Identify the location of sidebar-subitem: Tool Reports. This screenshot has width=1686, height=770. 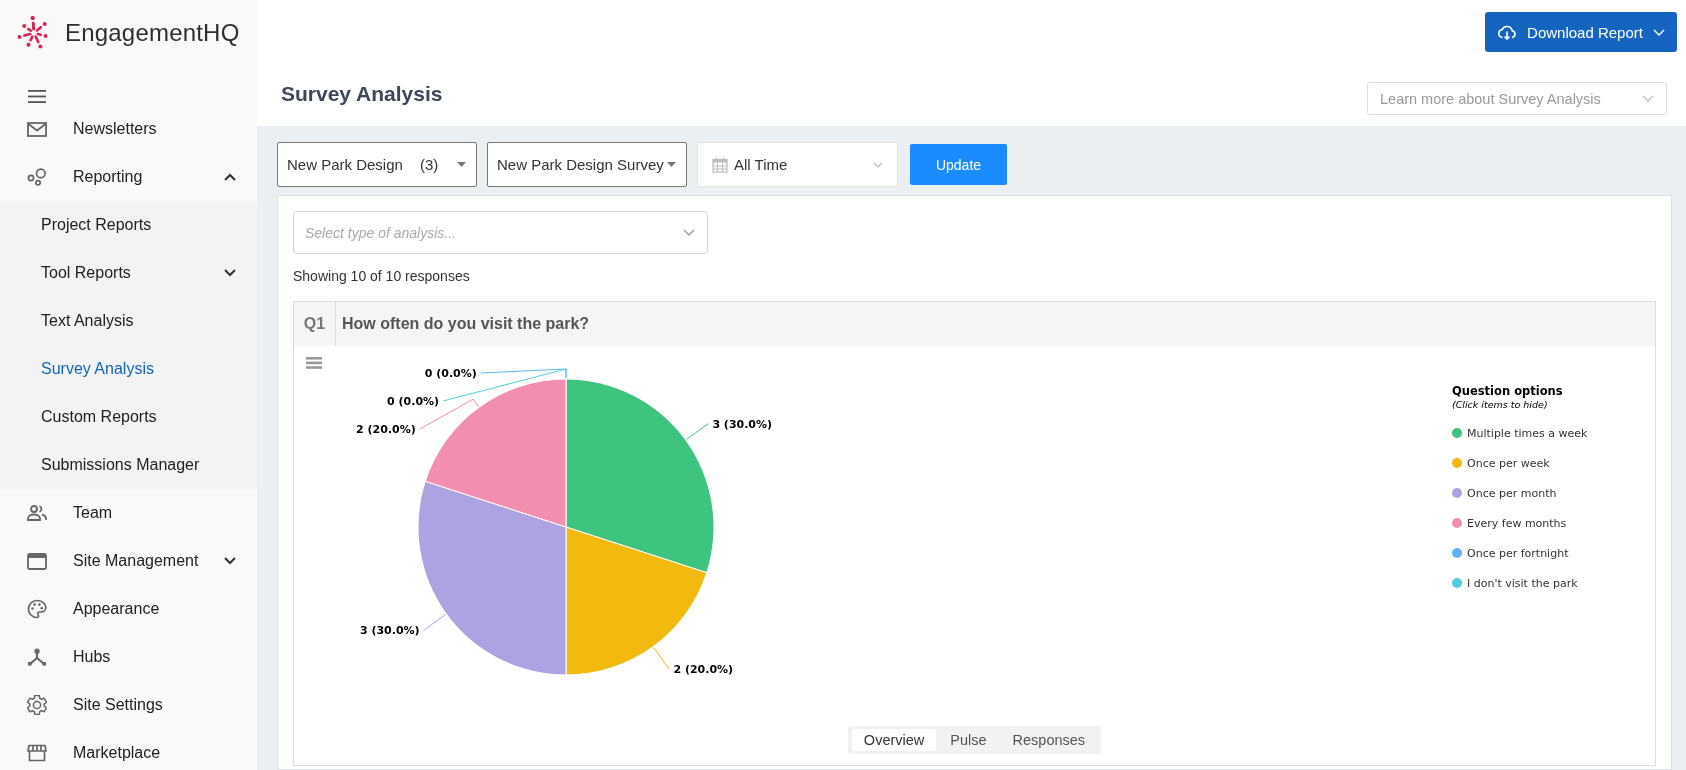
(128, 273).